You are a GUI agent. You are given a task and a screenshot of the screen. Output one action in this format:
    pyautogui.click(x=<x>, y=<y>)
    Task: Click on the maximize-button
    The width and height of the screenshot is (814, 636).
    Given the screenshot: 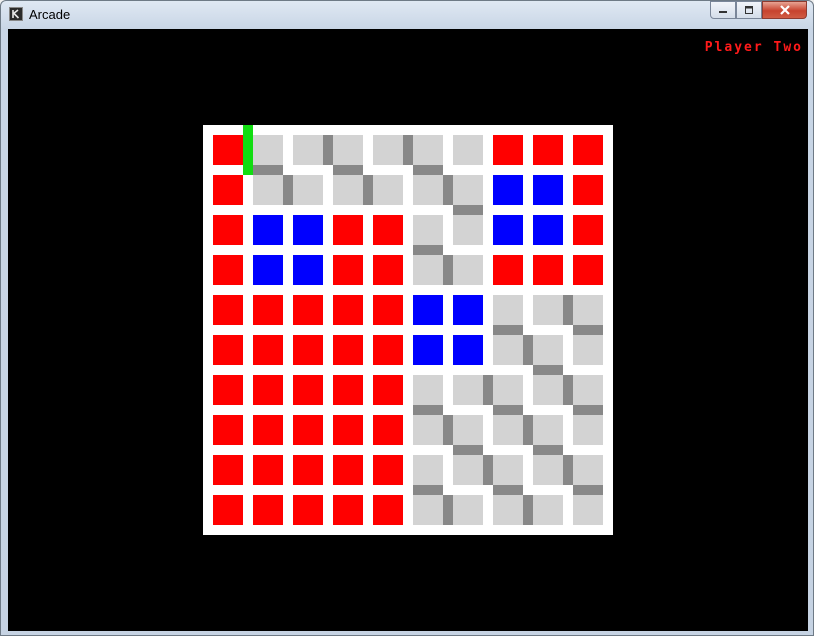 What is the action you would take?
    pyautogui.click(x=749, y=10)
    